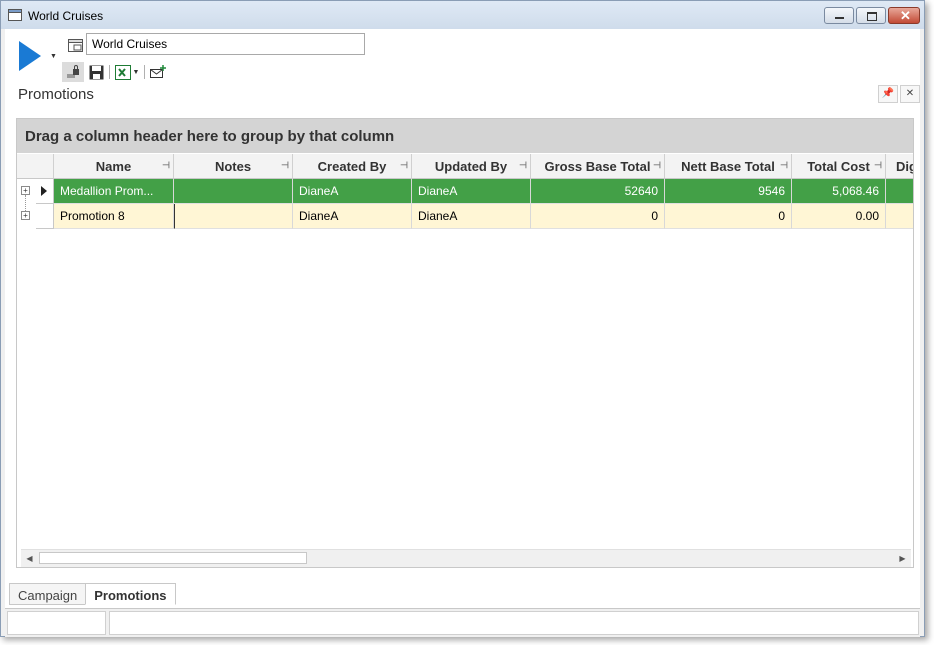  I want to click on restore-icon, so click(872, 16).